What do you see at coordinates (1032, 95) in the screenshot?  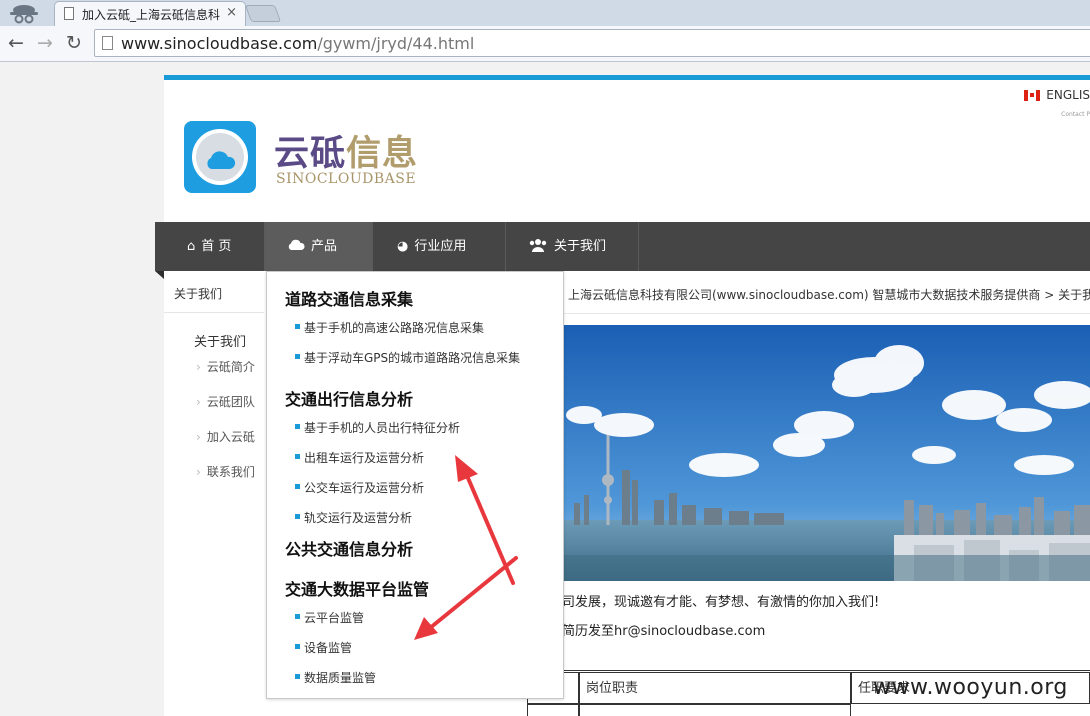 I see `canada-flag-icon` at bounding box center [1032, 95].